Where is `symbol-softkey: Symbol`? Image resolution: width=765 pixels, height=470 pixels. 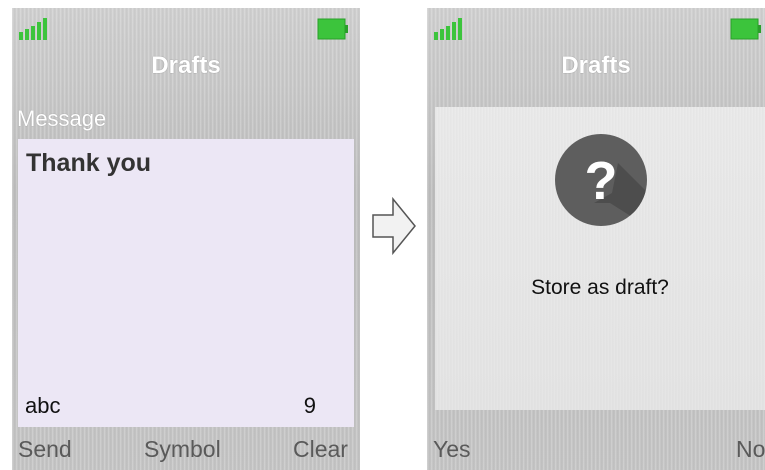
symbol-softkey: Symbol is located at coordinates (182, 449).